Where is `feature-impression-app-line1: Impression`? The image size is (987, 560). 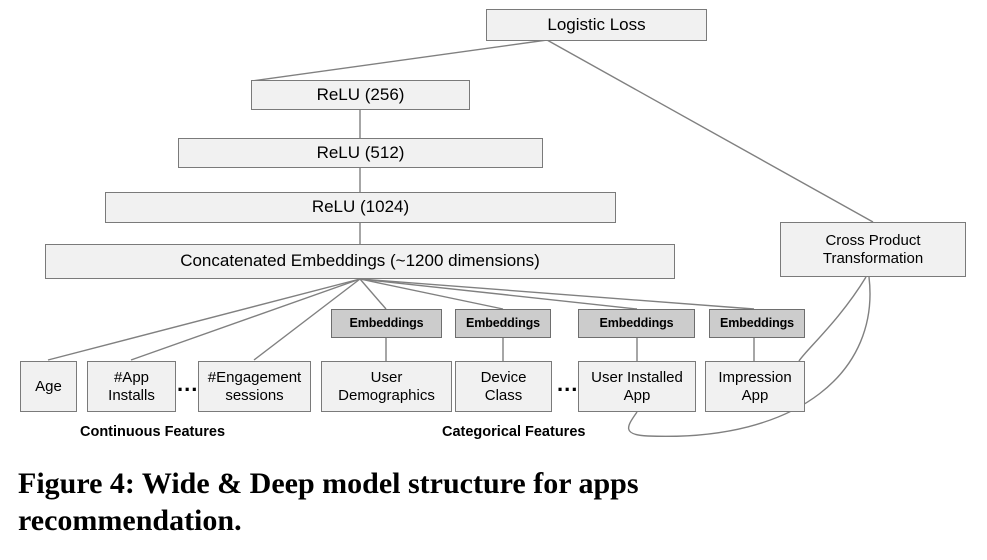
feature-impression-app-line1: Impression is located at coordinates (755, 377).